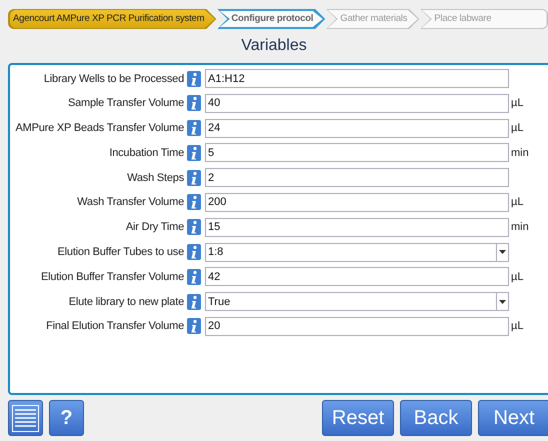 This screenshot has width=548, height=441. What do you see at coordinates (357, 227) in the screenshot?
I see `input-field: 15` at bounding box center [357, 227].